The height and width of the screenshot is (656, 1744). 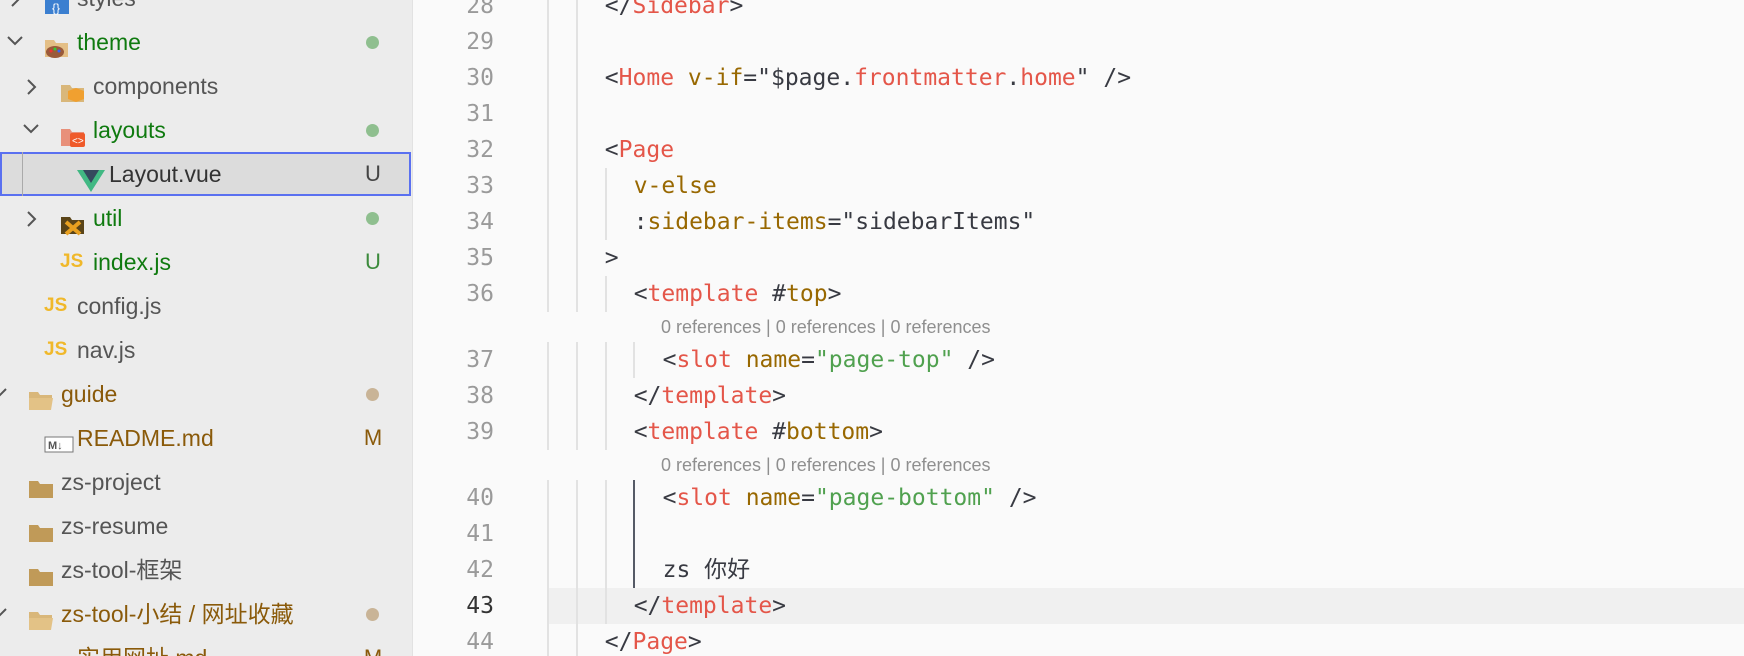 I want to click on code-line: 39 <template #bottom>, so click(x=1079, y=432).